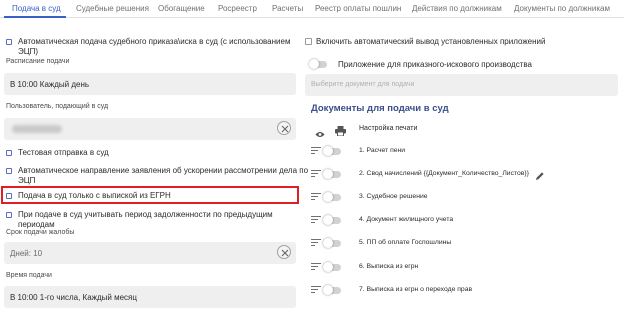 The image size is (624, 313). I want to click on tab-debtor-documents: Документы по должникам, so click(562, 8).